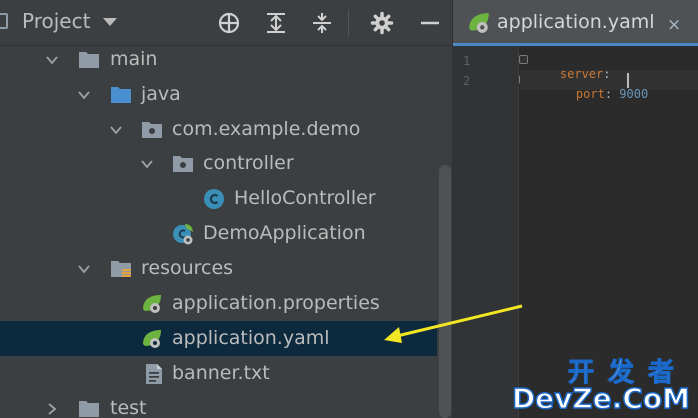  Describe the element at coordinates (445, 291) in the screenshot. I see `tree-scrollbar-thumb` at that location.